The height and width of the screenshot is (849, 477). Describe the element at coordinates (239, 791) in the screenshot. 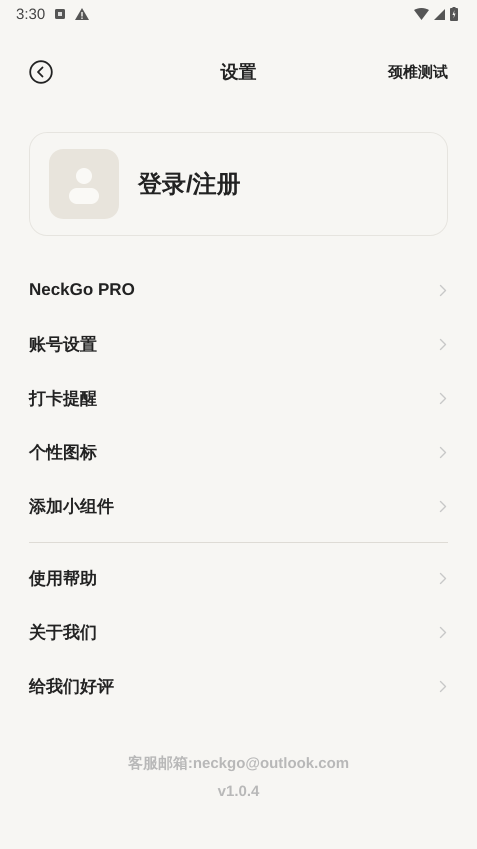

I see `app-version: v1.0.4` at that location.